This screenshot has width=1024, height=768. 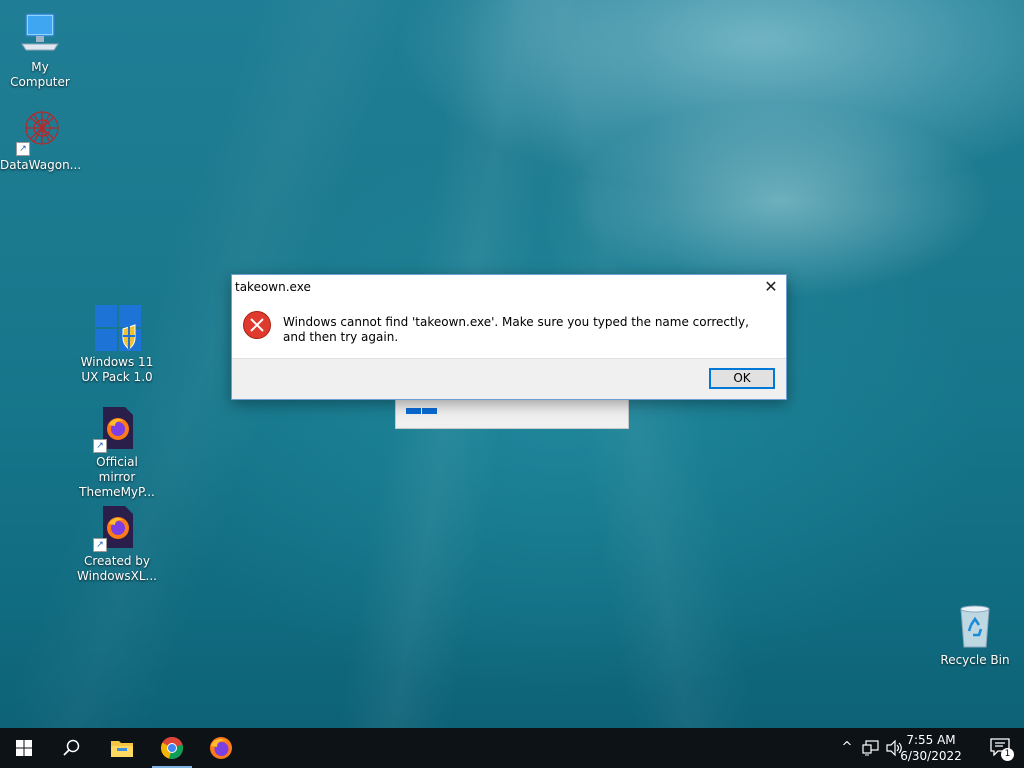 I want to click on dialog-title: takeown.exe, so click(x=273, y=287).